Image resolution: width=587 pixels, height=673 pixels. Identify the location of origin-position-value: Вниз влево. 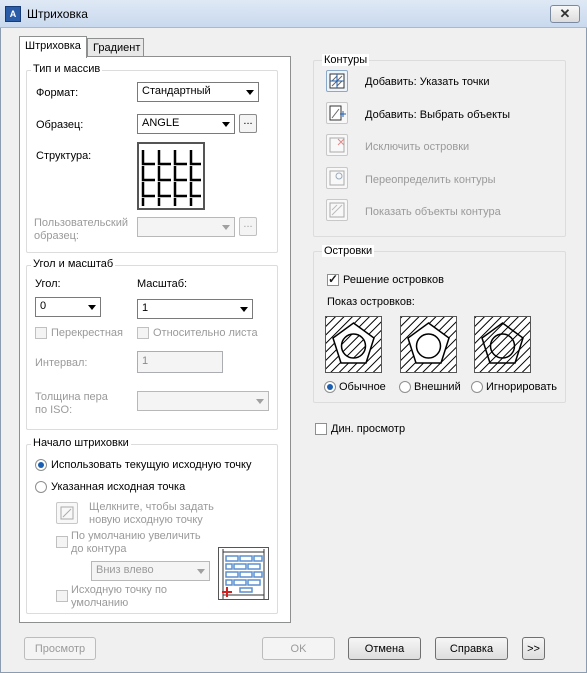
(125, 570).